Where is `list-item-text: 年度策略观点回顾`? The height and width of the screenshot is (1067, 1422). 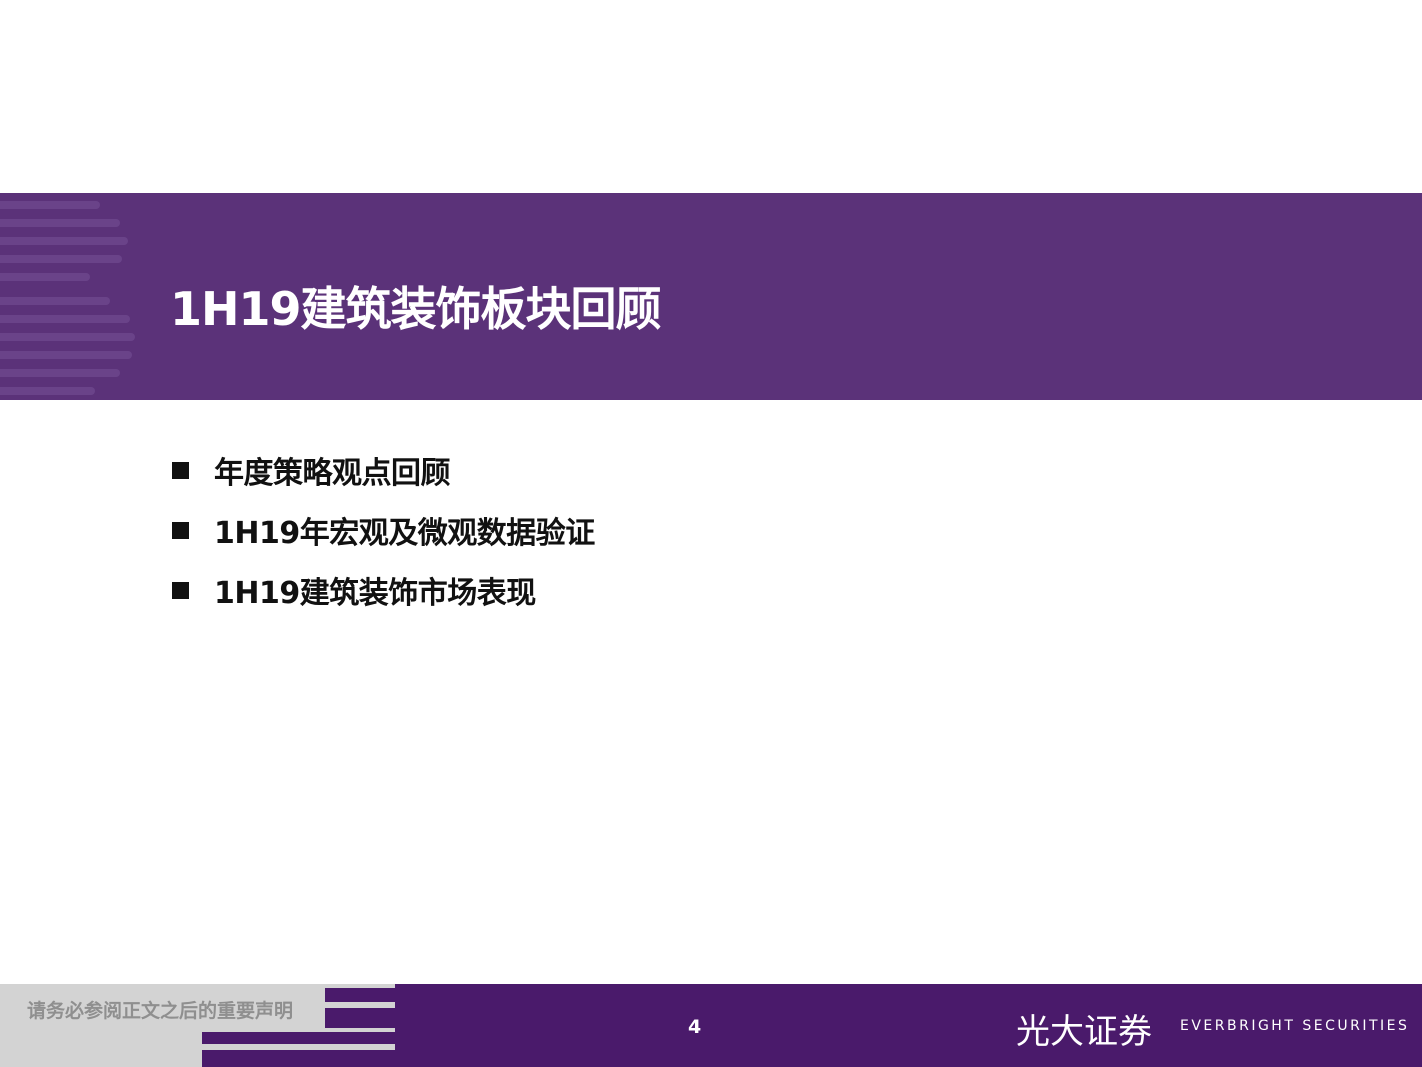
list-item-text: 年度策略观点回顾 is located at coordinates (332, 473).